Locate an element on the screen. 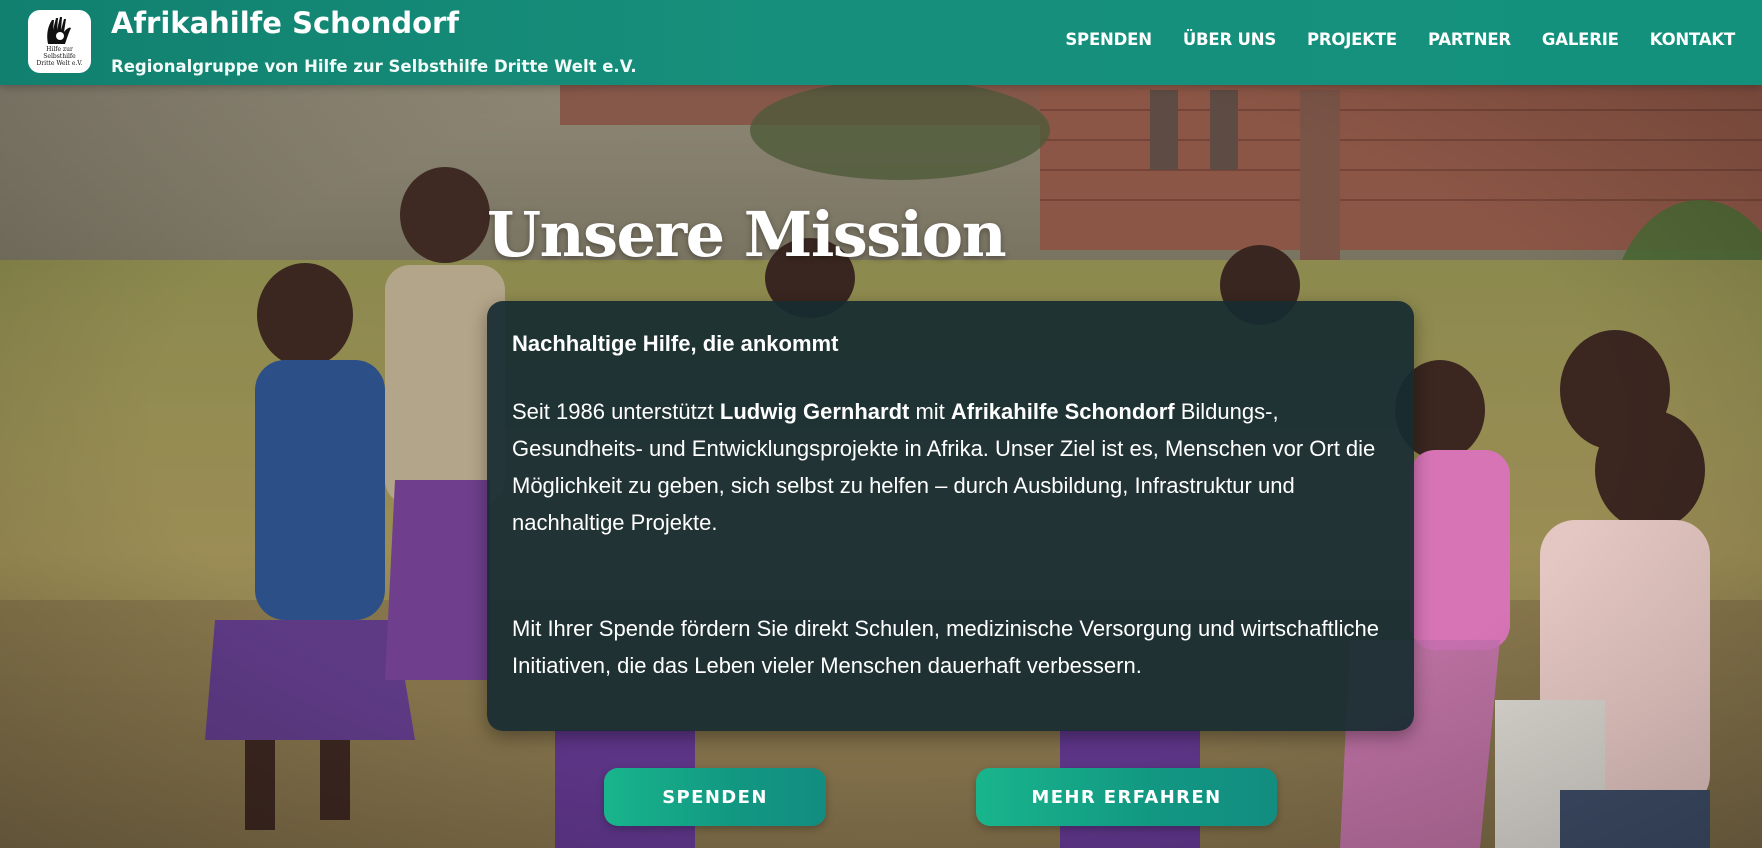 The image size is (1762, 848). nav-item-ueber-uns: ÜBER UNS is located at coordinates (1229, 39).